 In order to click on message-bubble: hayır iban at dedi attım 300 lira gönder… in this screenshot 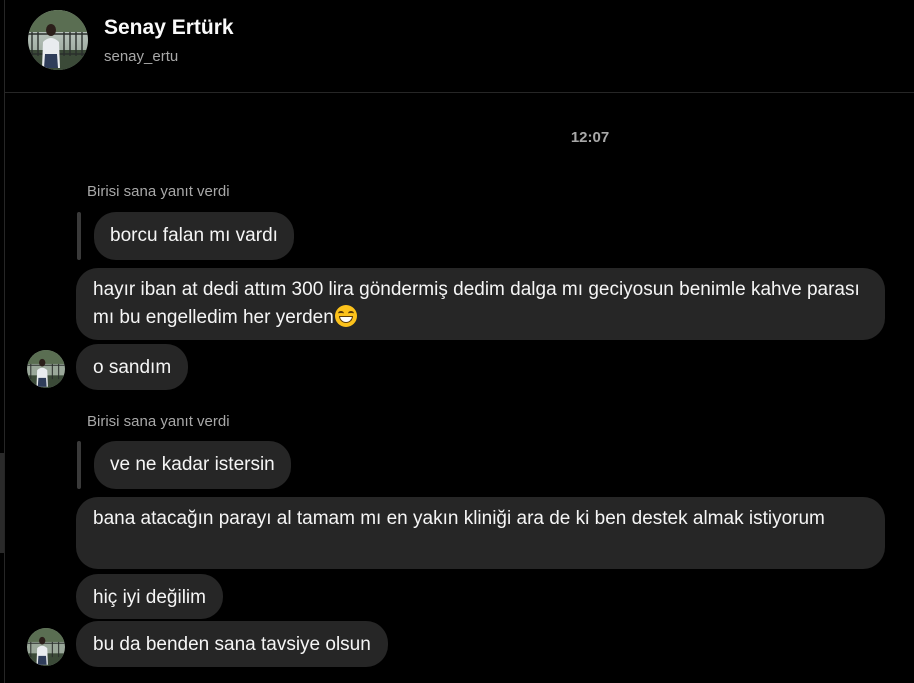, I will do `click(480, 304)`.